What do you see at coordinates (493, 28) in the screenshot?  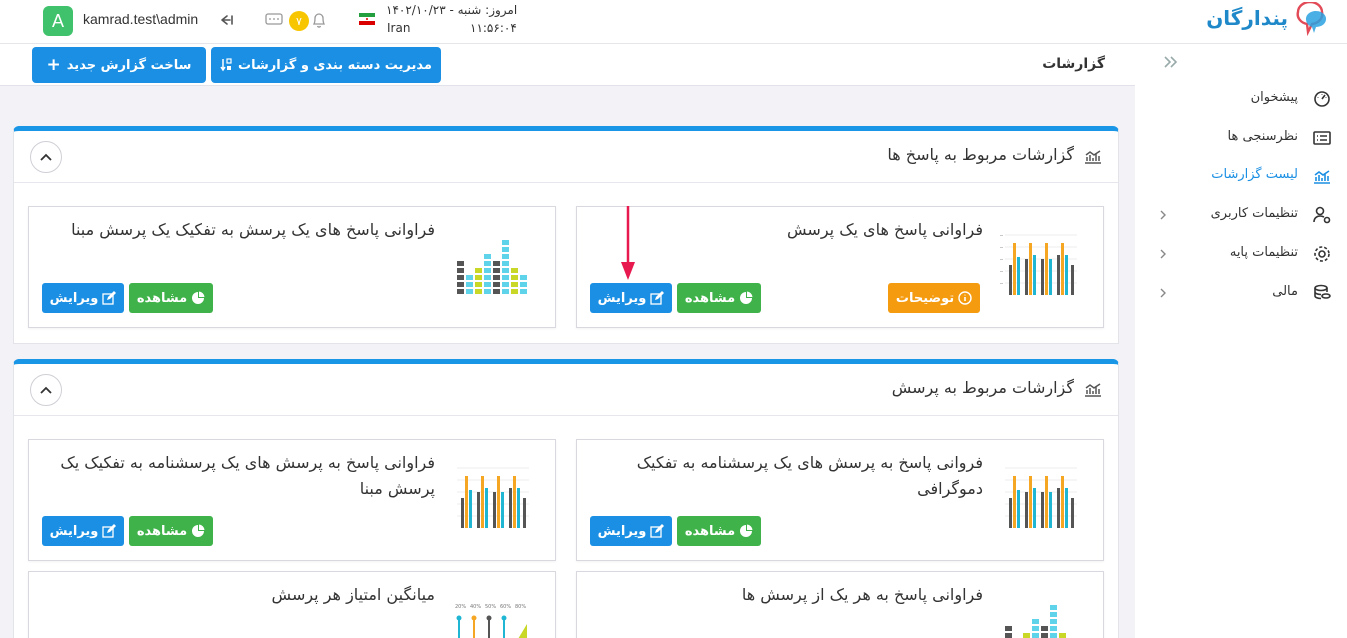 I see `time-text: ۱۱:۵۶:۰۴` at bounding box center [493, 28].